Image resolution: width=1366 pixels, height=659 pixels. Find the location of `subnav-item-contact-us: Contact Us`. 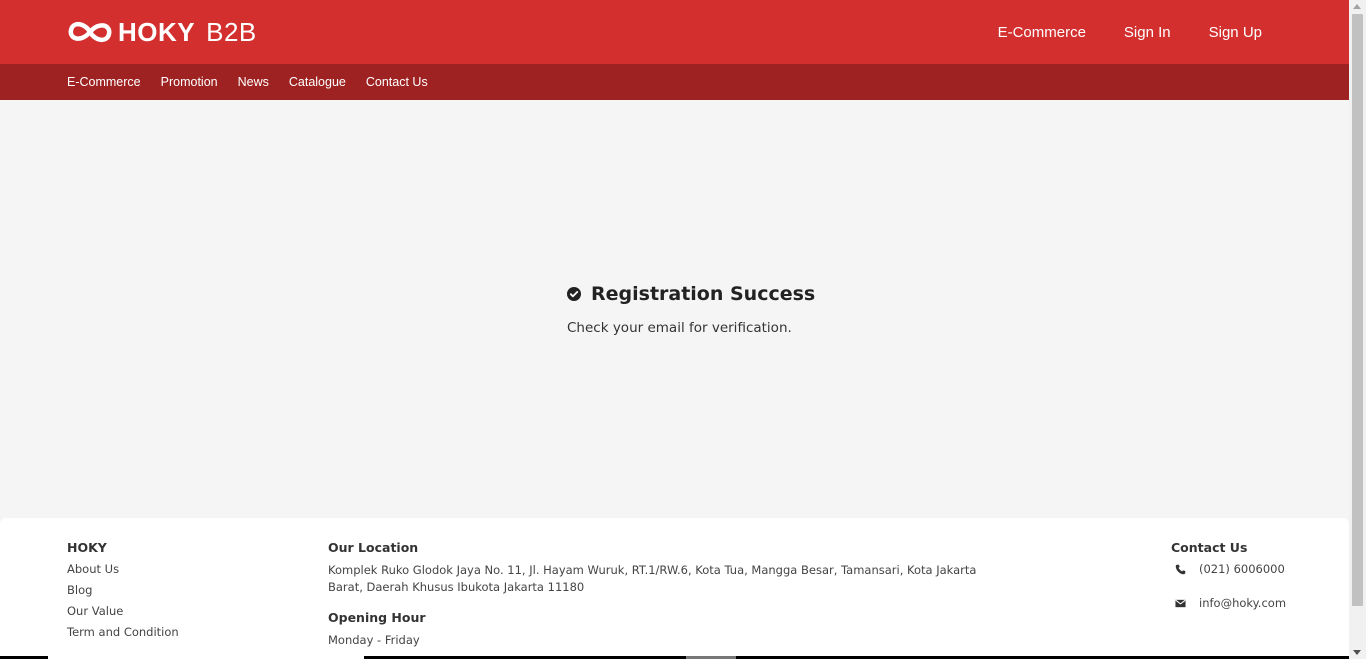

subnav-item-contact-us: Contact Us is located at coordinates (397, 82).